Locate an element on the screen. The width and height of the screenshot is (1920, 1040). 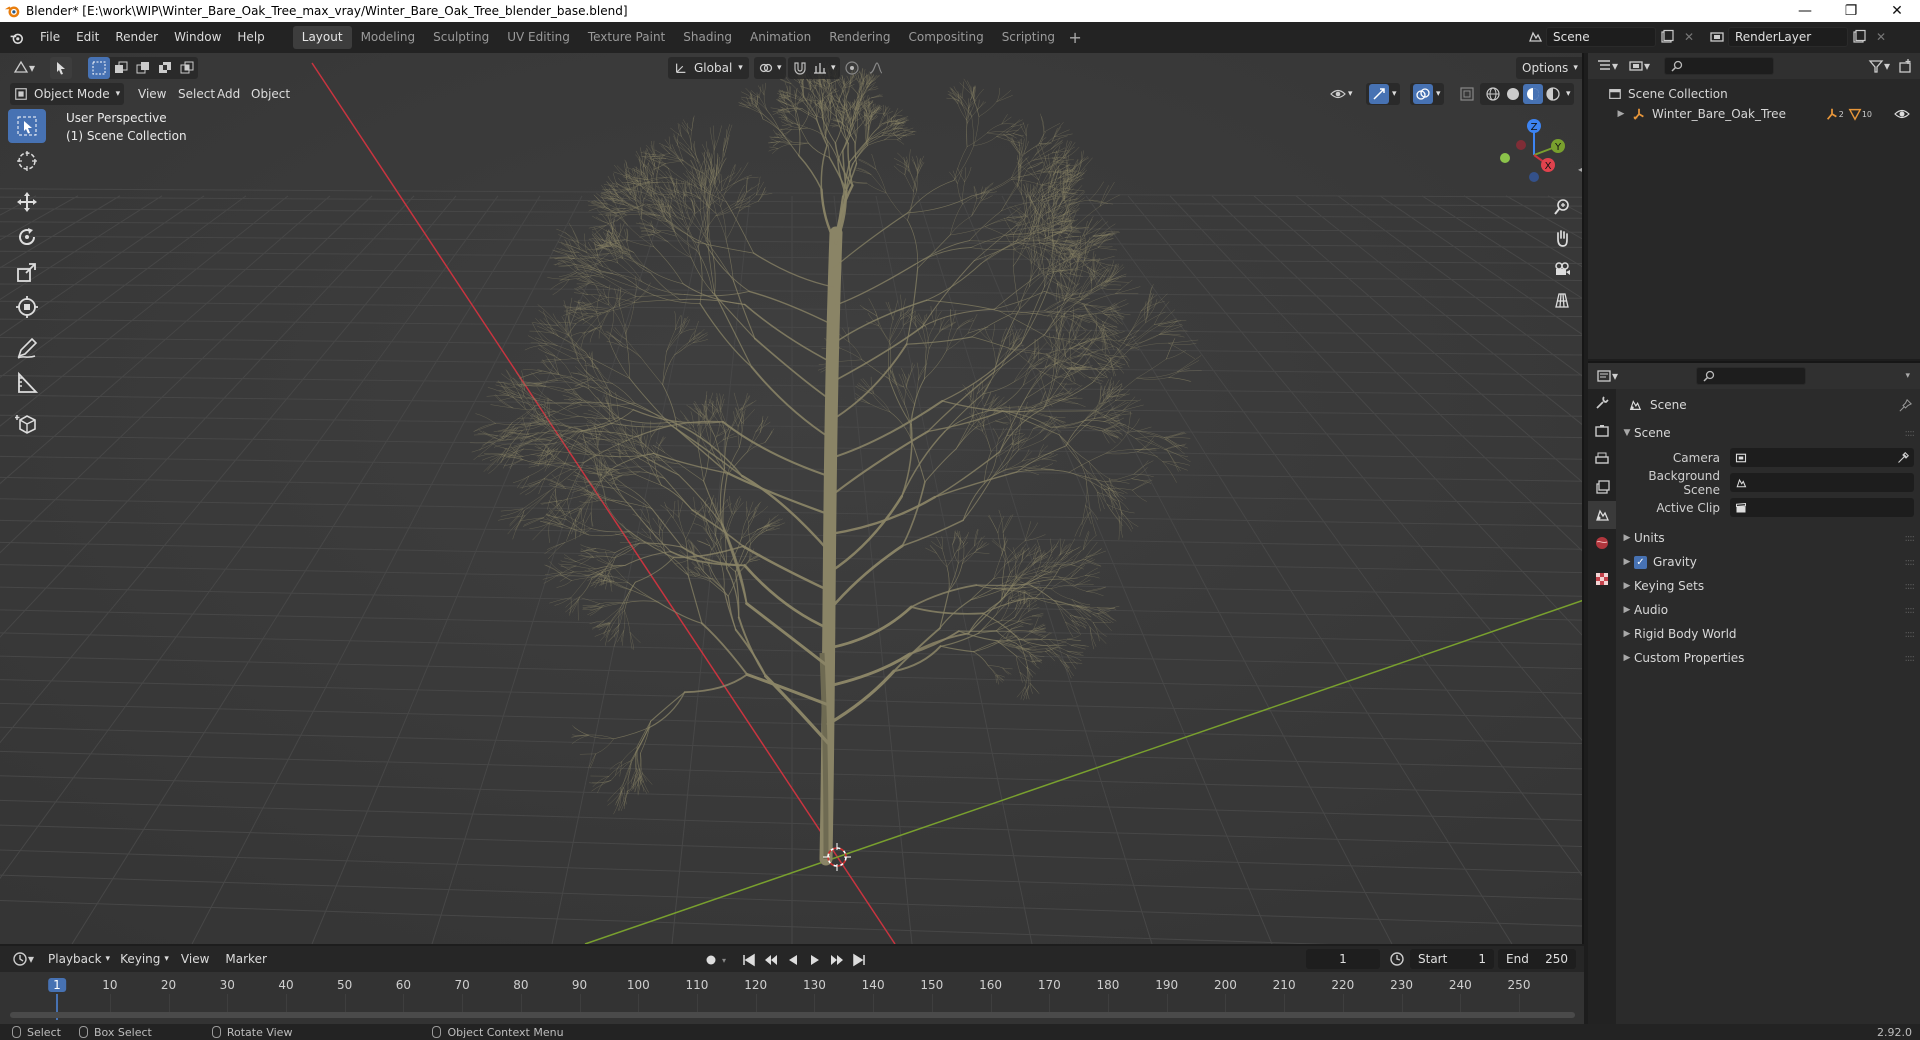
xray-toggle-icon is located at coordinates (1467, 94).